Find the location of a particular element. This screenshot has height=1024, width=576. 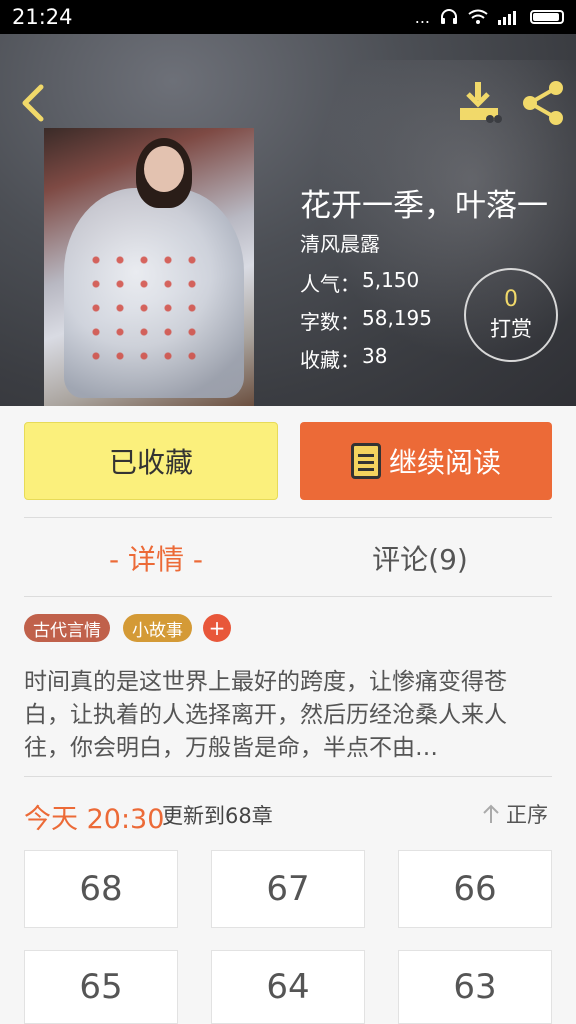

stat-favorites: 收藏： 38 is located at coordinates (343, 358).